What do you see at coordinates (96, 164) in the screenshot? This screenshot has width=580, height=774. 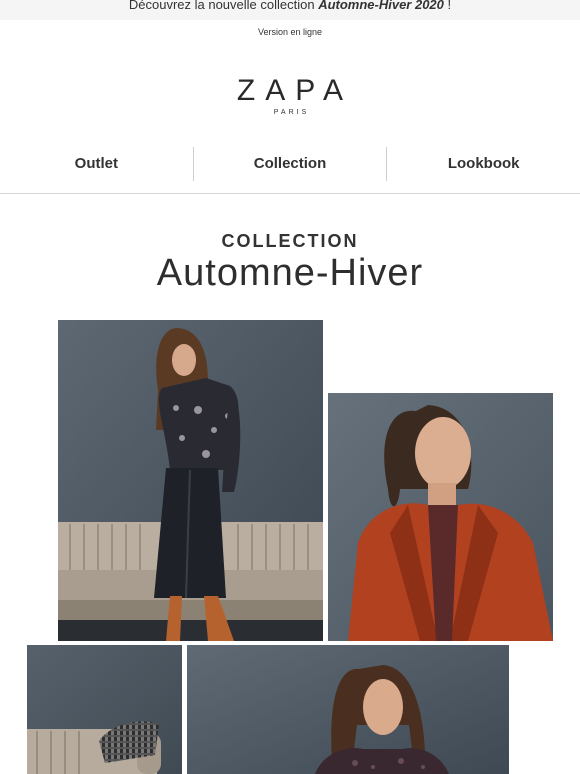 I see `nav-outlet: Outlet` at bounding box center [96, 164].